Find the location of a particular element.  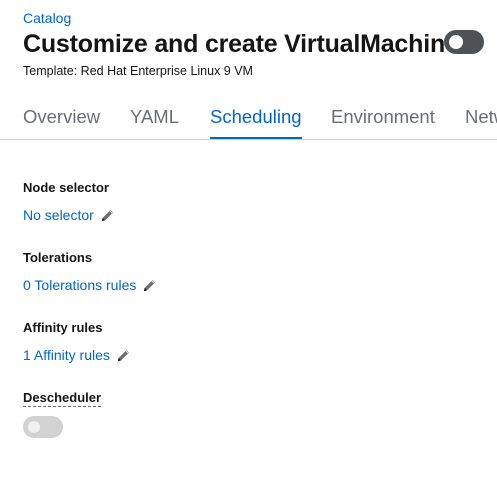

descheduler-label: Descheduler is located at coordinates (62, 398).